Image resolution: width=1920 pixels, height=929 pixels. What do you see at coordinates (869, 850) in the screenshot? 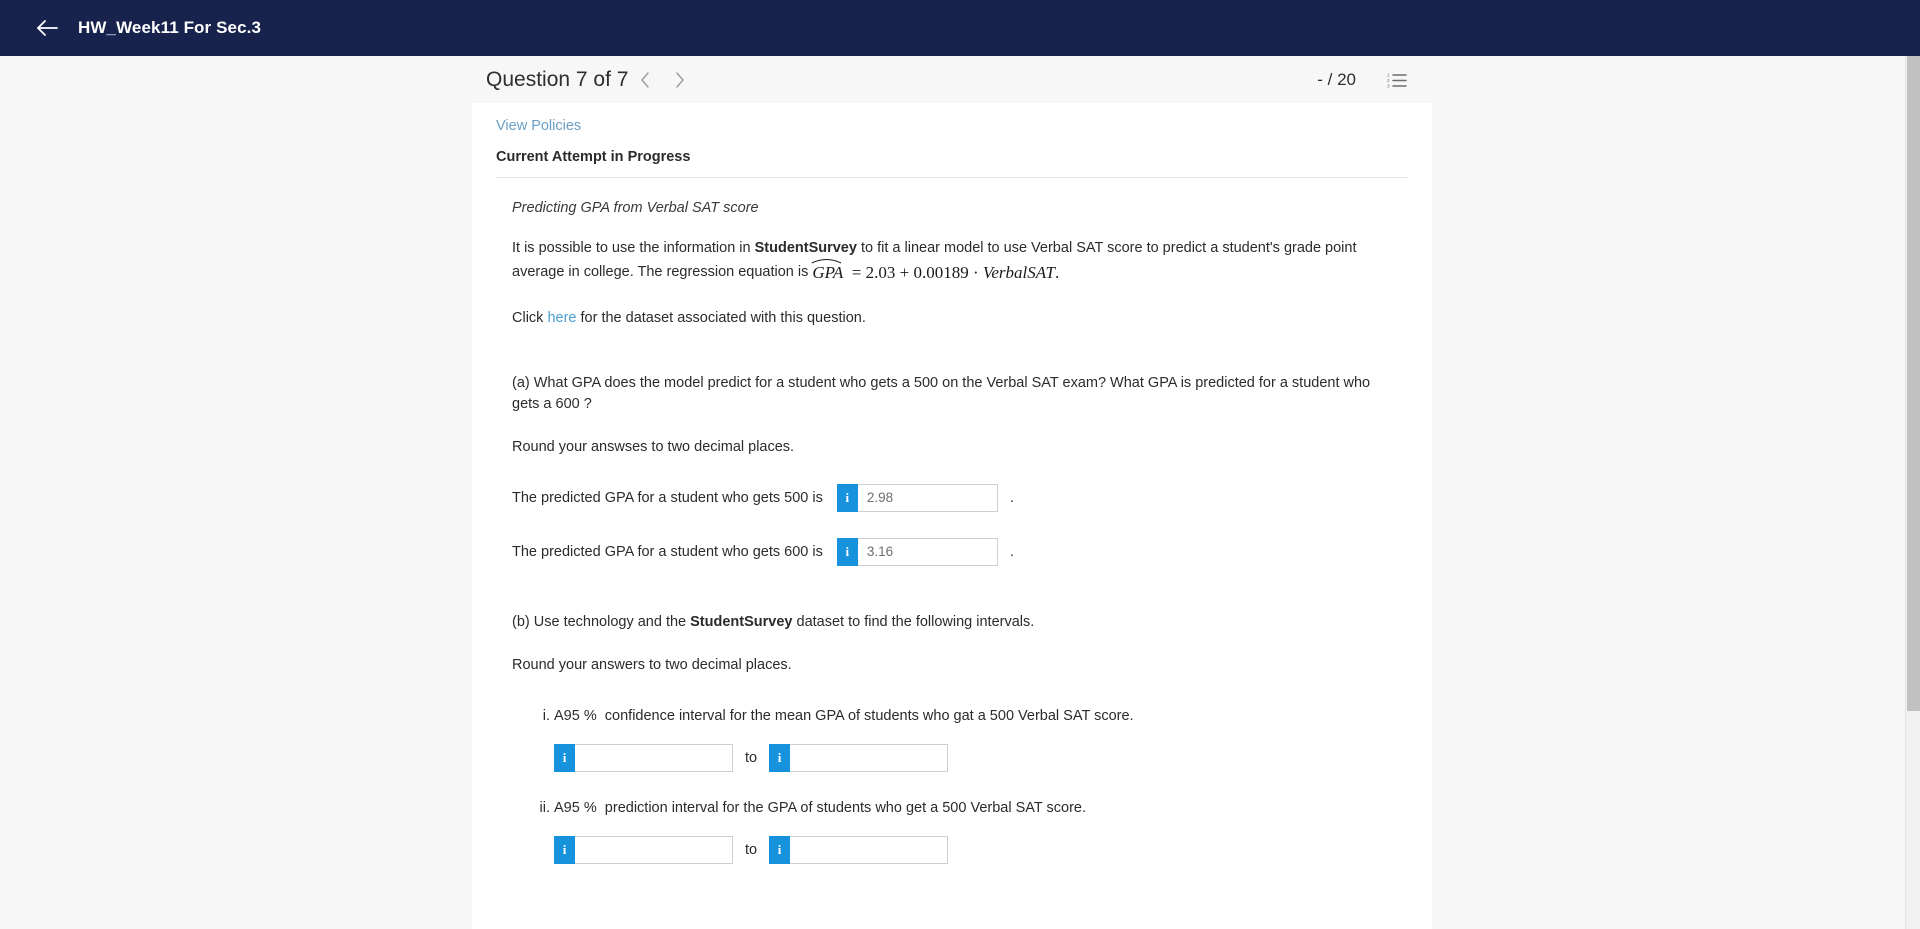
I see `prediction-interval-upper-input` at bounding box center [869, 850].